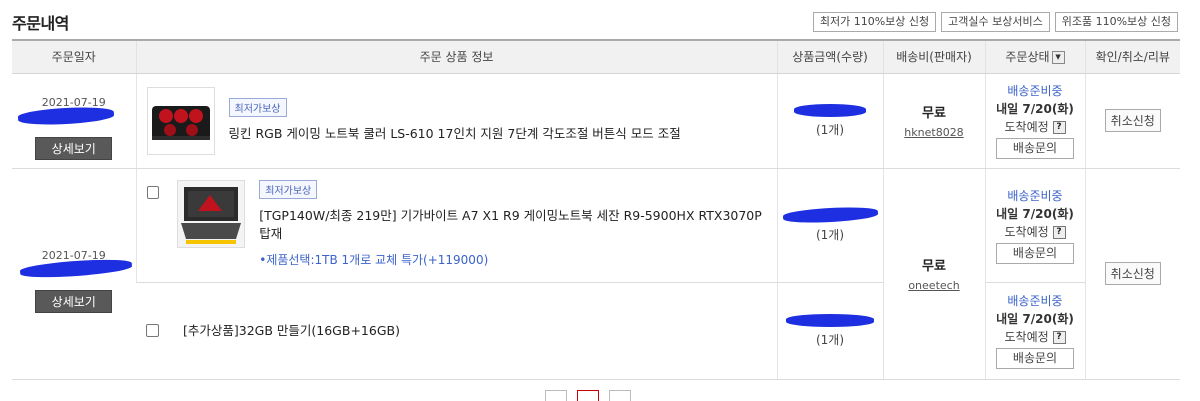  What do you see at coordinates (40, 23) in the screenshot?
I see `page-title: 주문내역` at bounding box center [40, 23].